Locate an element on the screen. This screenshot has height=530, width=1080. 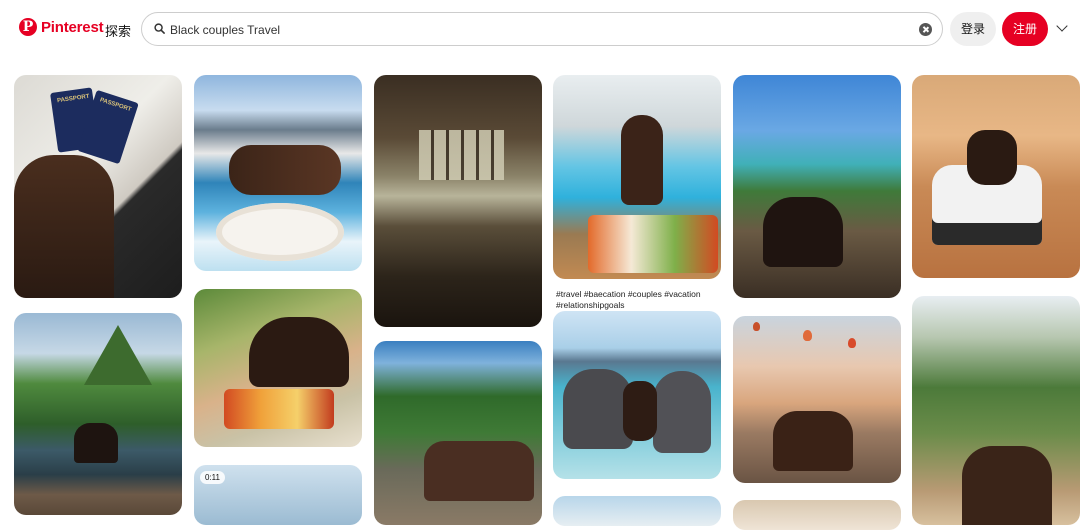
pinterest-logo: P Pinterest is located at coordinates (61, 27).